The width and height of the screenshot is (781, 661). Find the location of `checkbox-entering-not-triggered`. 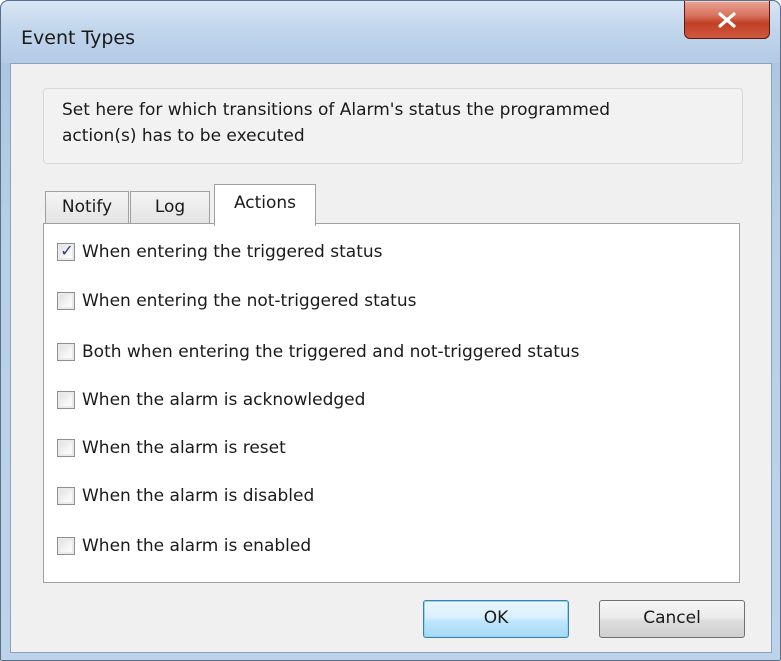

checkbox-entering-not-triggered is located at coordinates (66, 301).